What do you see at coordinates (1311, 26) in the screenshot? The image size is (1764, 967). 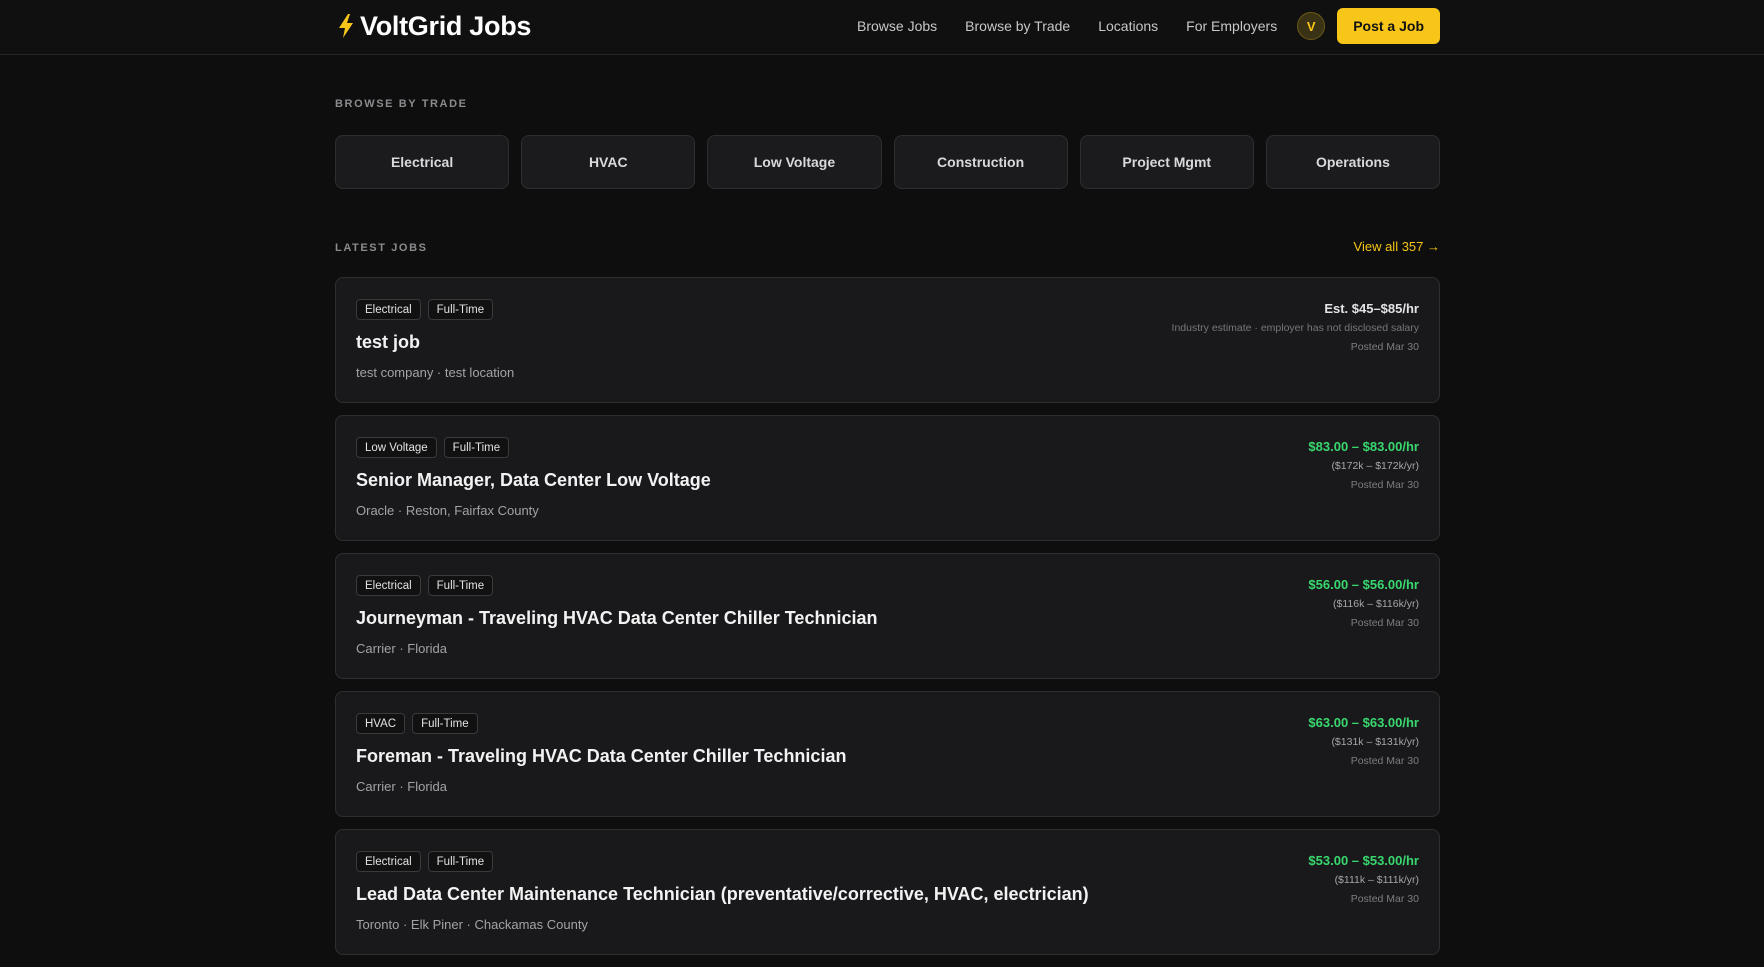 I see `user-avatar: V` at bounding box center [1311, 26].